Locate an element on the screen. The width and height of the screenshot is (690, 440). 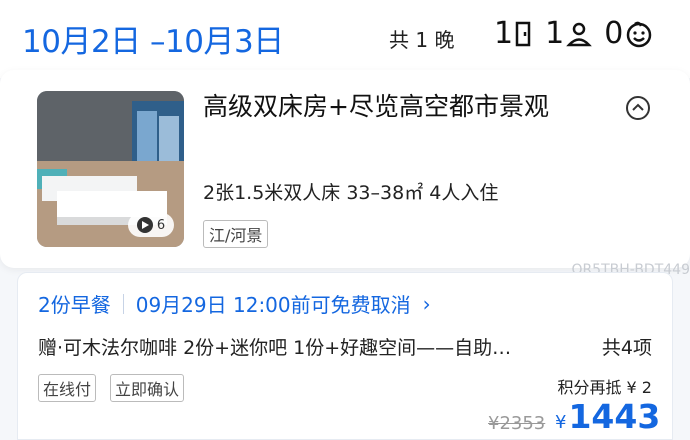
room-specs: 2张1.5米双人床 33–38㎡ 4人入住 is located at coordinates (351, 193).